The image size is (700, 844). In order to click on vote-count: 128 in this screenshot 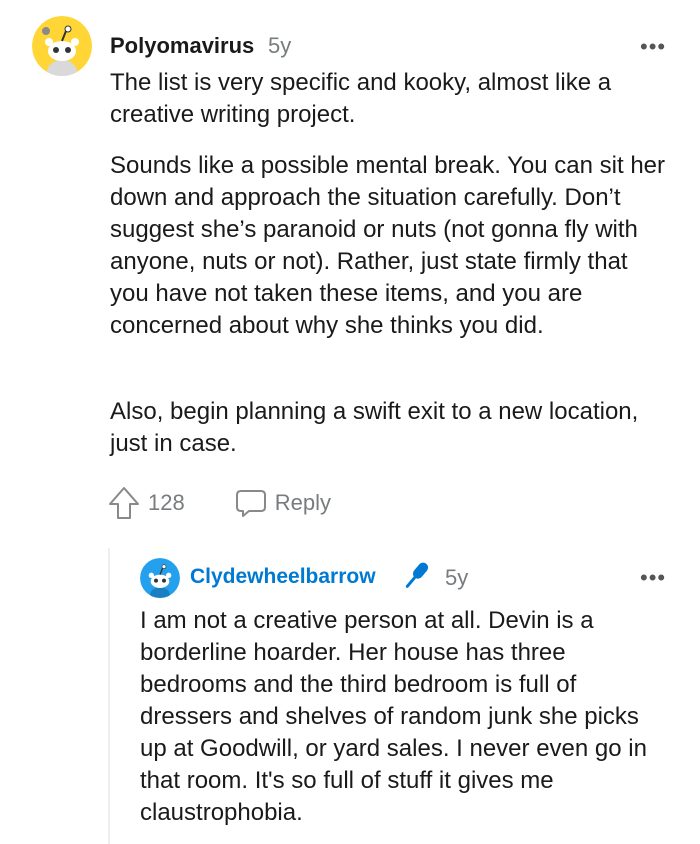, I will do `click(166, 502)`.